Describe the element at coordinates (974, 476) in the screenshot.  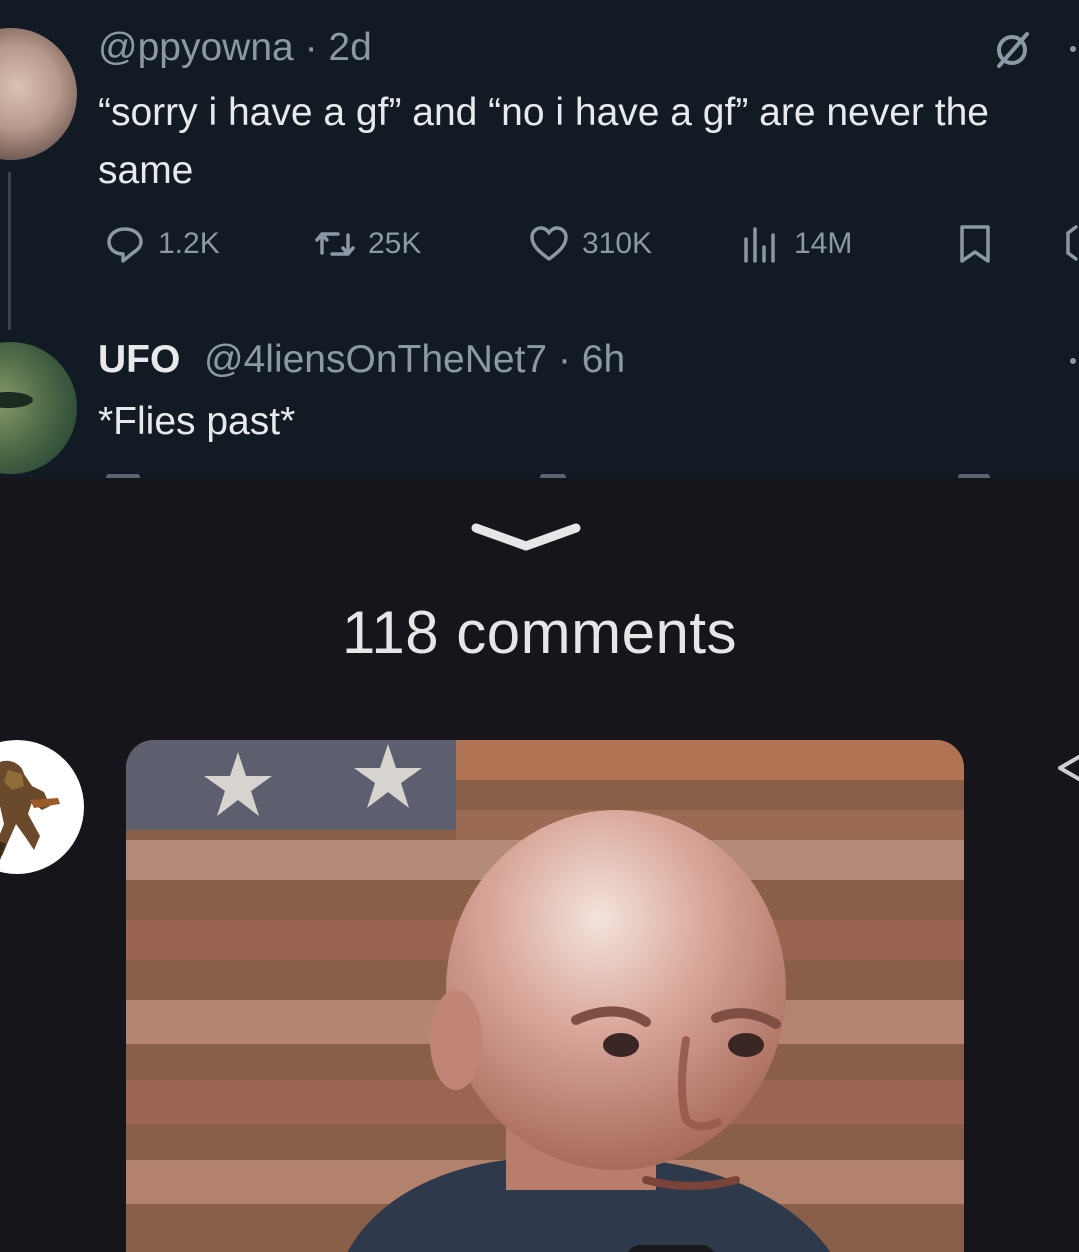
I see `cut-bookmark-icon` at that location.